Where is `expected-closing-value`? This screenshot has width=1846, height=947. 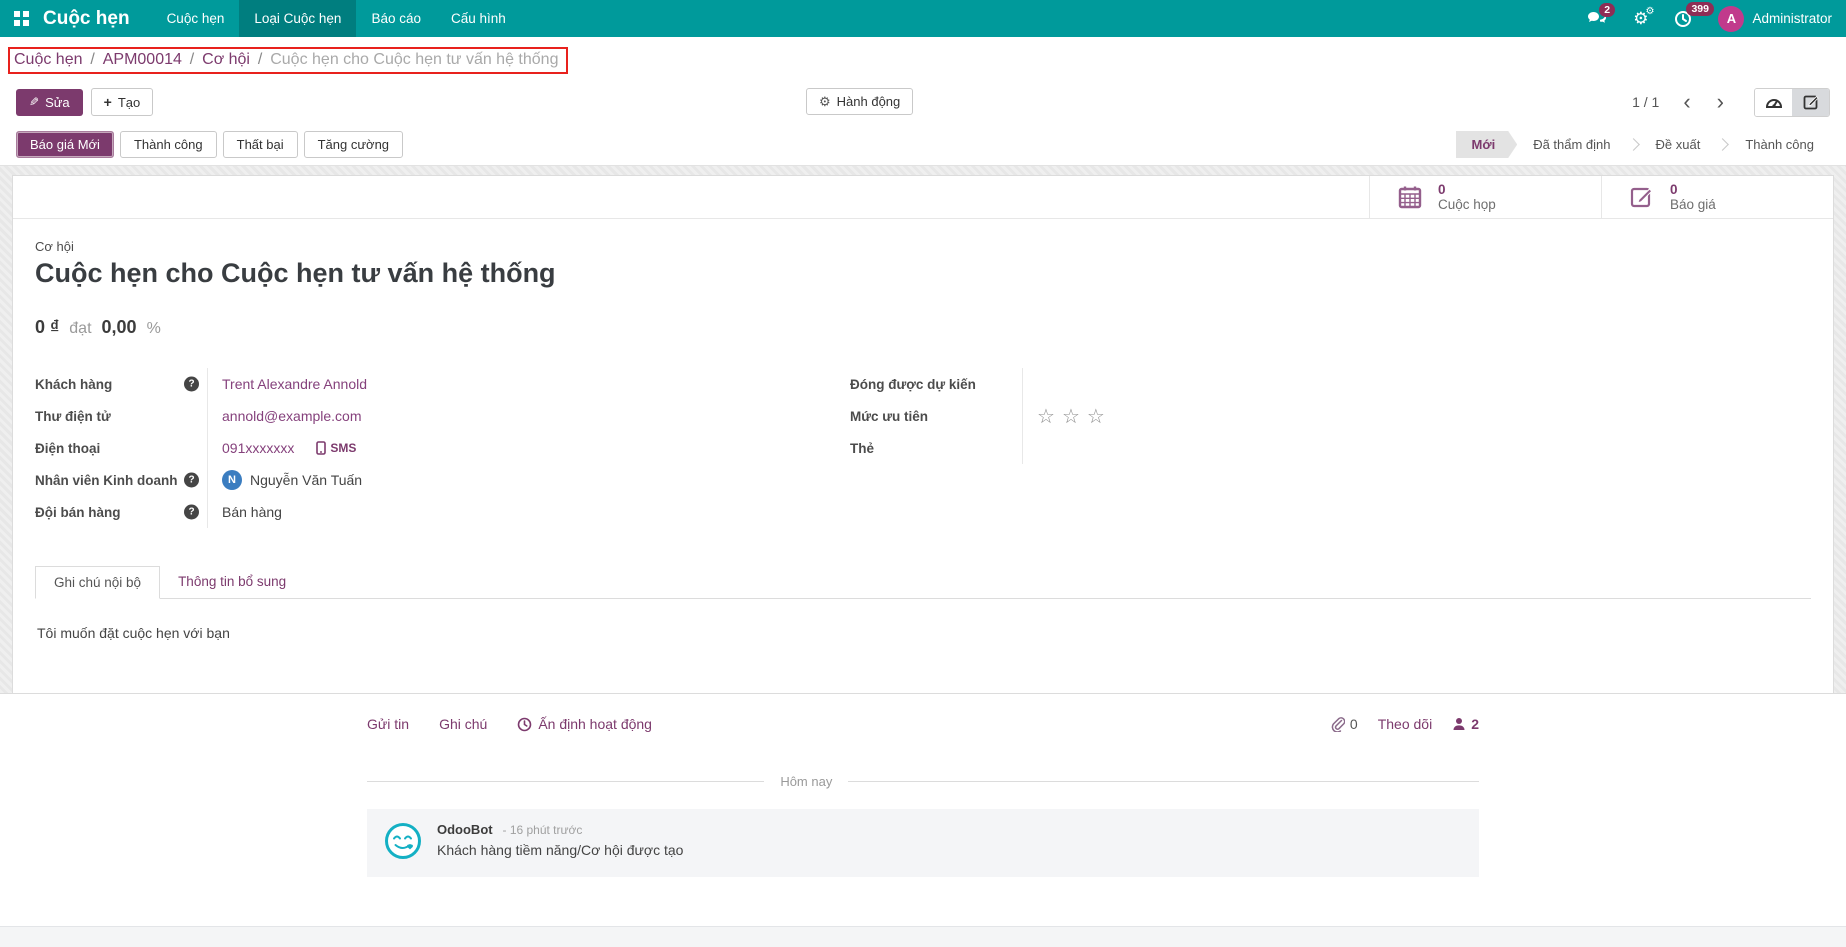 expected-closing-value is located at coordinates (1308, 384).